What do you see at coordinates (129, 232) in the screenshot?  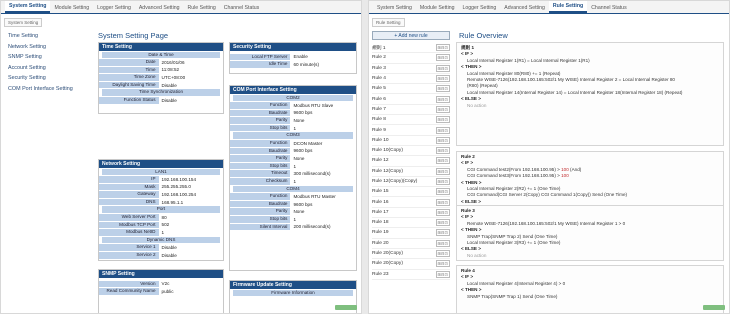 I see `setting-label: Modbus NetID` at bounding box center [129, 232].